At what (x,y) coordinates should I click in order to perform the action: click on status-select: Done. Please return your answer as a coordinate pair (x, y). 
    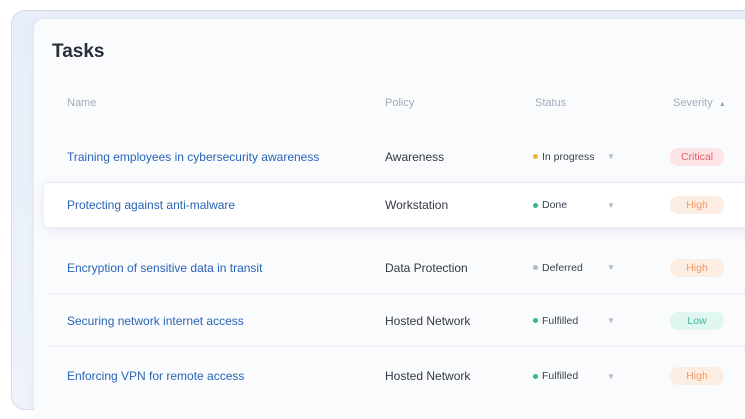
    Looking at the image, I should click on (550, 205).